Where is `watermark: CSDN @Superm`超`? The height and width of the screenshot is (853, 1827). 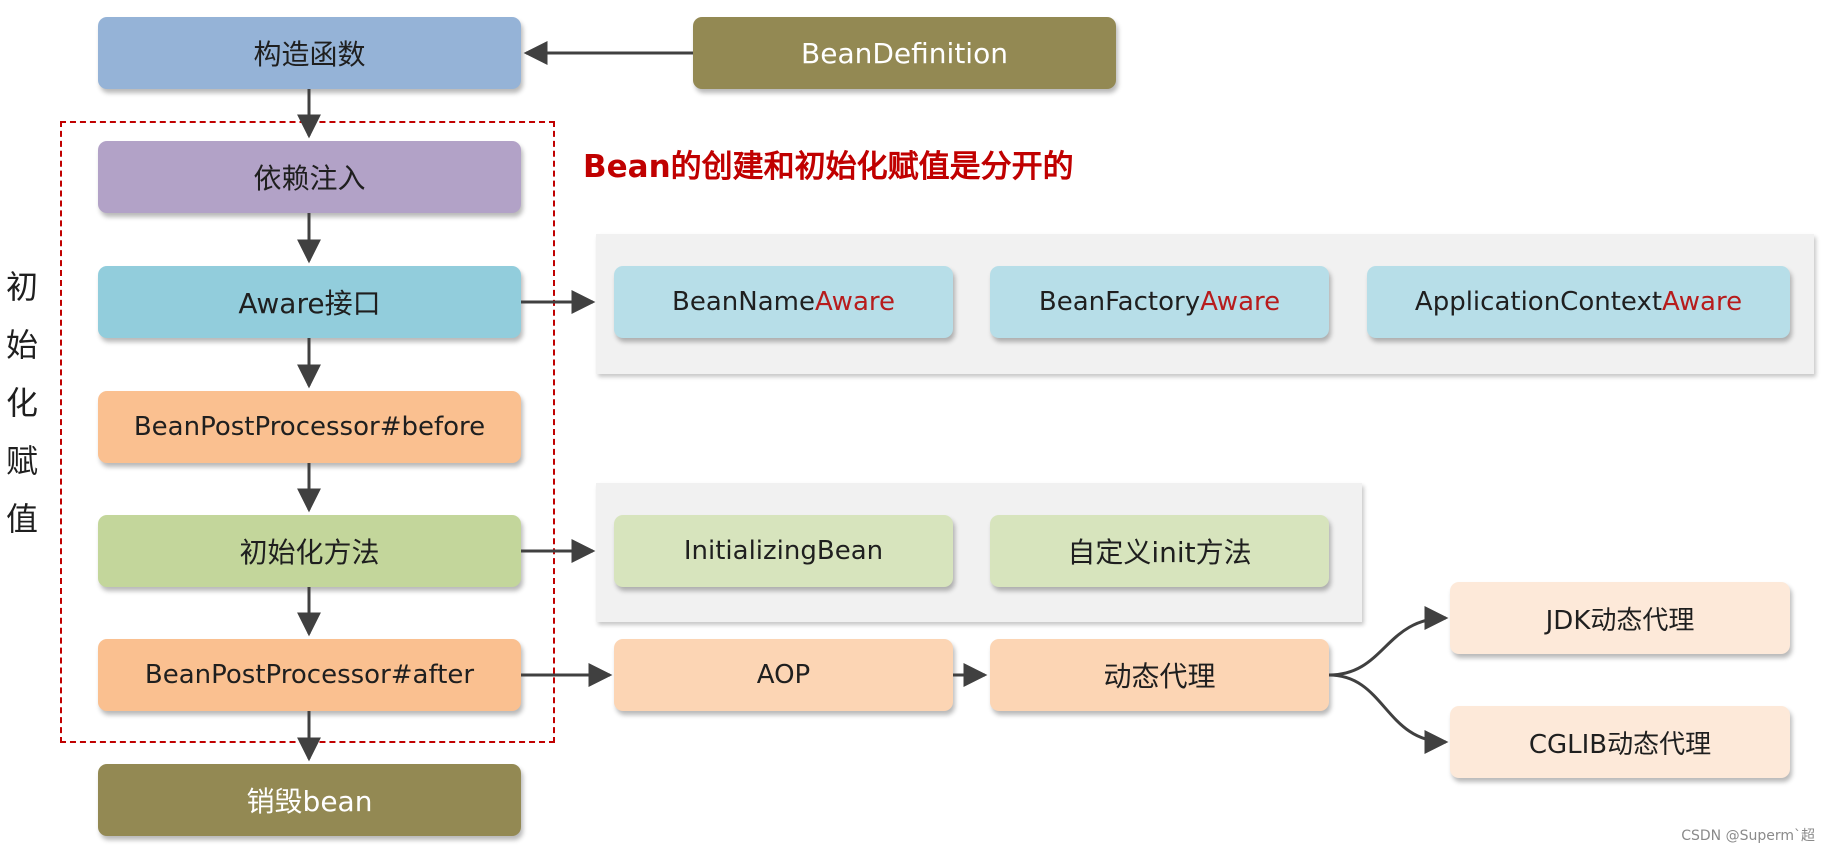
watermark: CSDN @Superm`超 is located at coordinates (1748, 836).